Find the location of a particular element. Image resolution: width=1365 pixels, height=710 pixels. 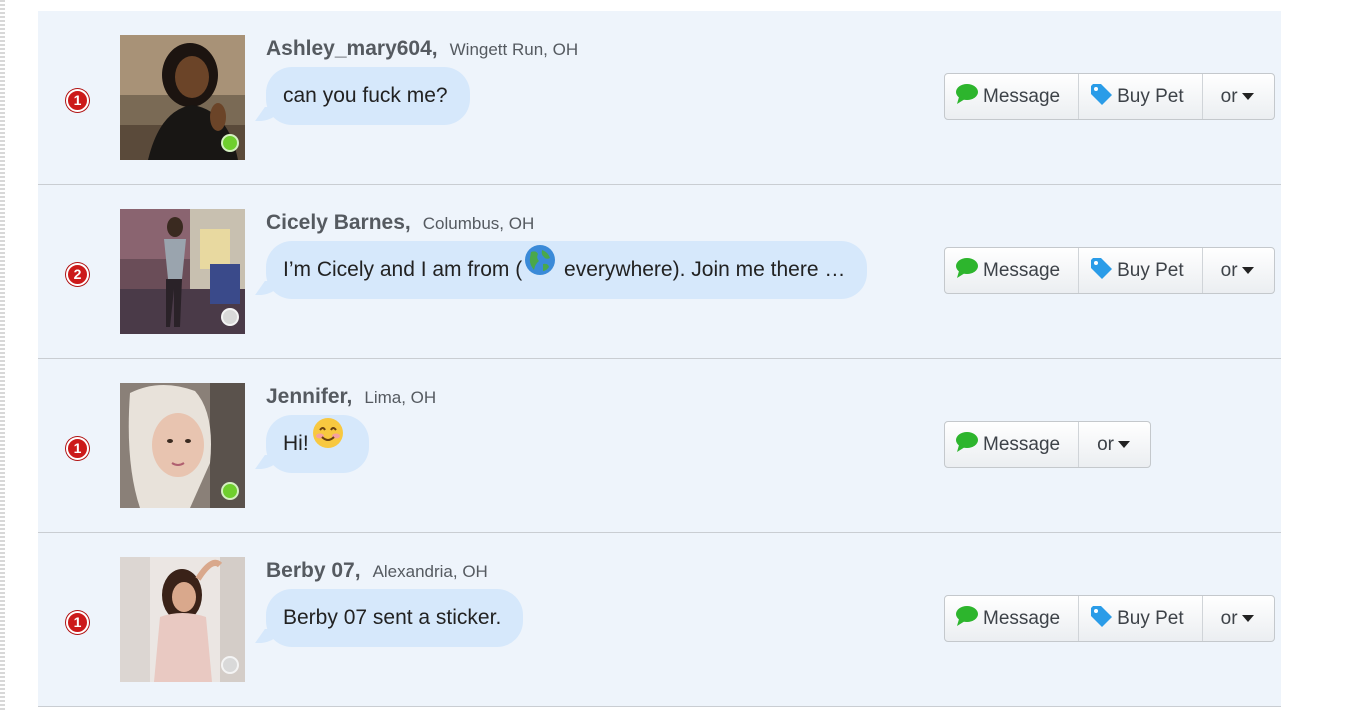

sender-info: Ashley_mary604, Wingett Run, OH is located at coordinates (422, 49).